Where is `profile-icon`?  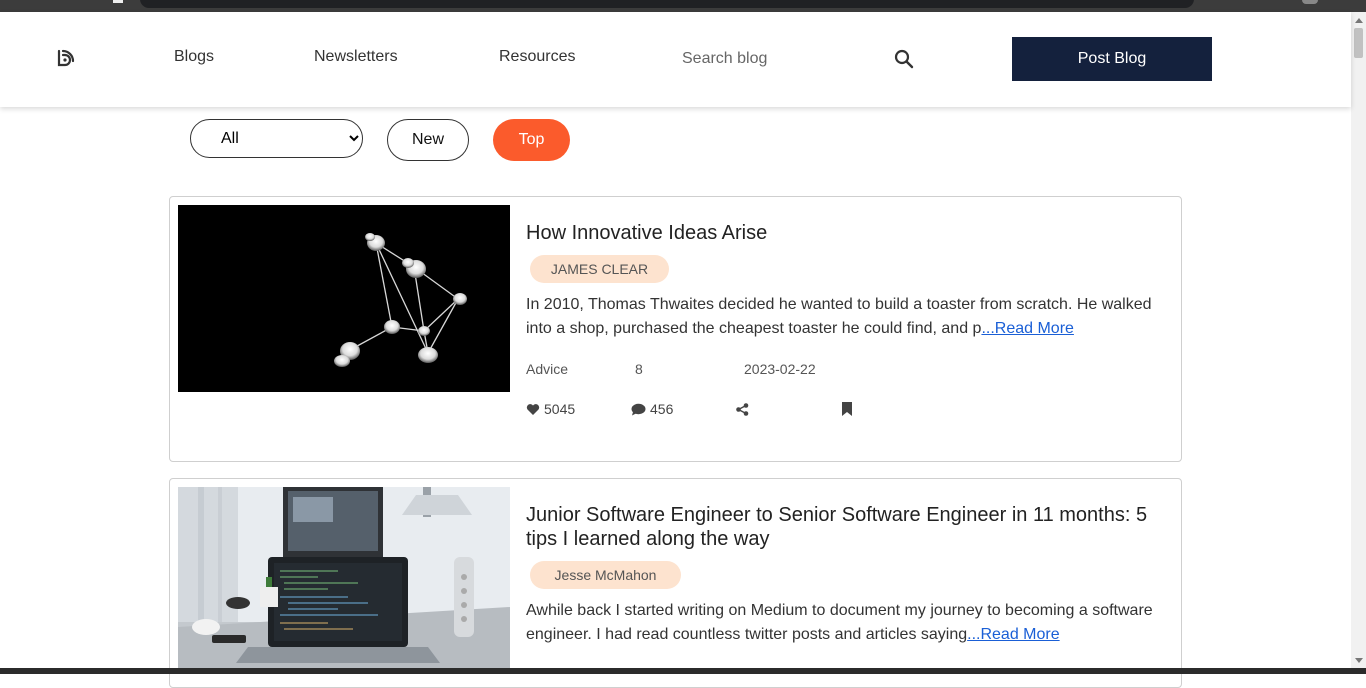 profile-icon is located at coordinates (1310, 2).